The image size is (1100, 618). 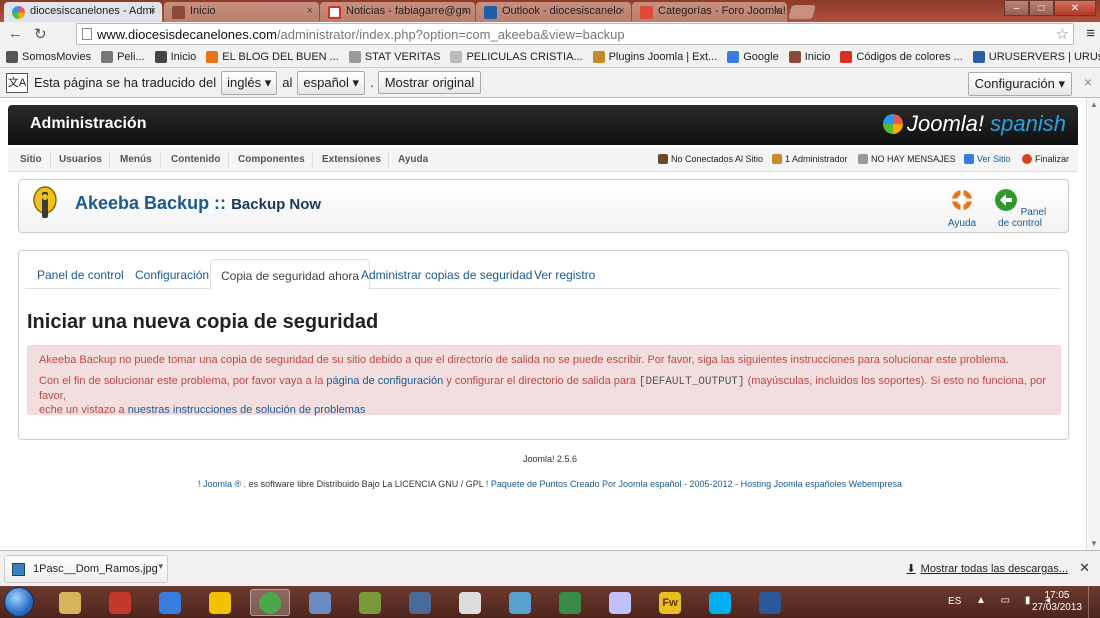 I want to click on taskbar-app-app6, so click(x=320, y=602).